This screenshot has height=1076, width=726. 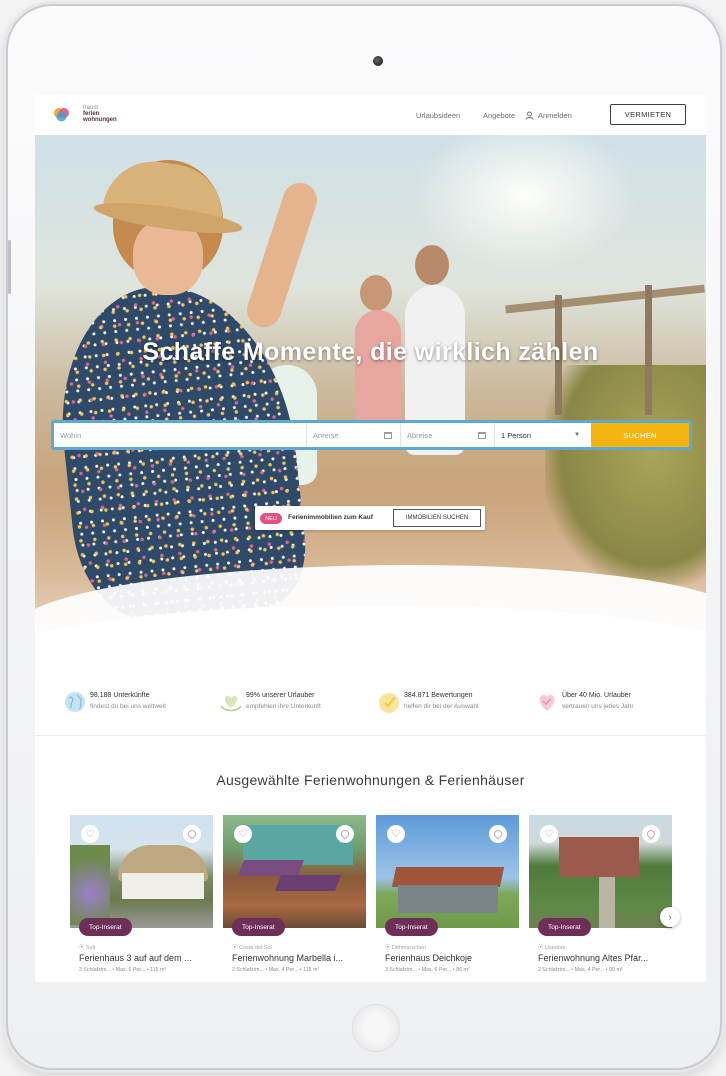 I want to click on listing-meta: 2 Schlafzim... • Max. 4 Per... • 90 m², so click(x=580, y=970).